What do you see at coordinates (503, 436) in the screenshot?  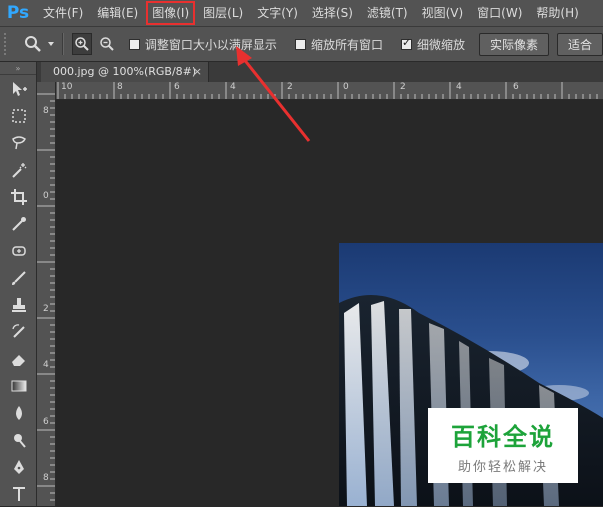 I see `watermark-title: 百科全说` at bounding box center [503, 436].